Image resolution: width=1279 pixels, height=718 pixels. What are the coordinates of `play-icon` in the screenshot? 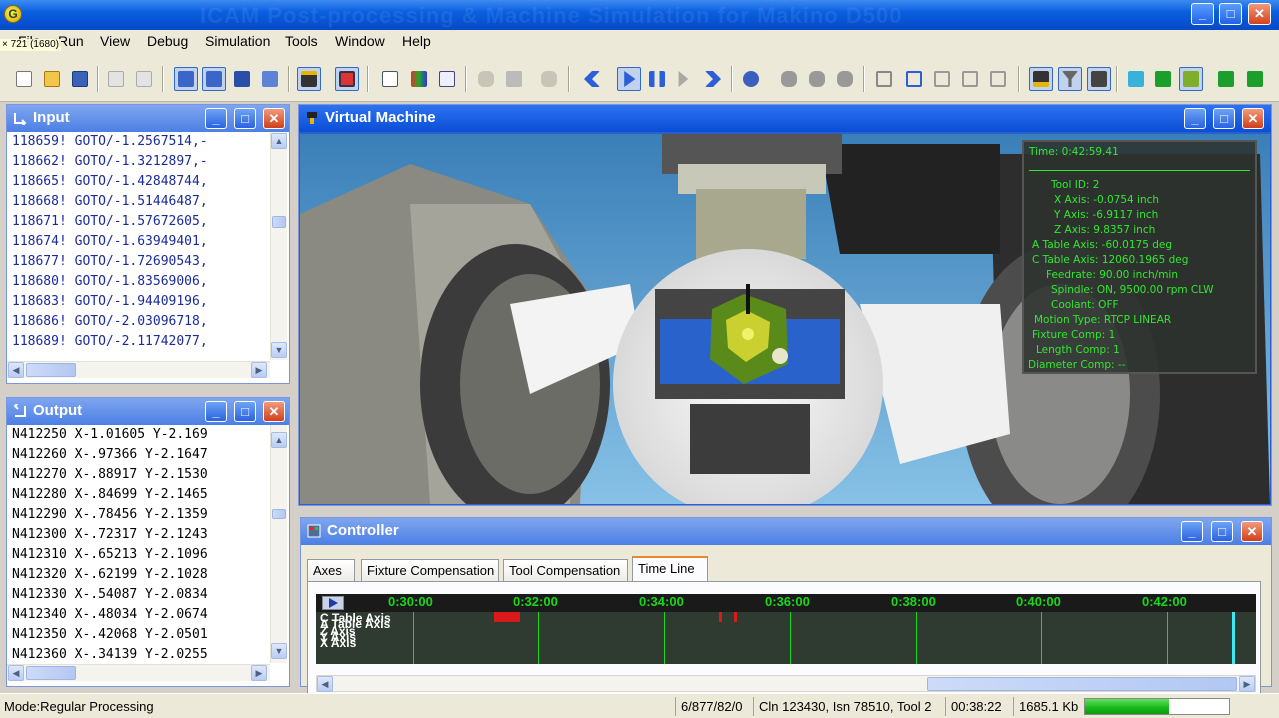 It's located at (629, 79).